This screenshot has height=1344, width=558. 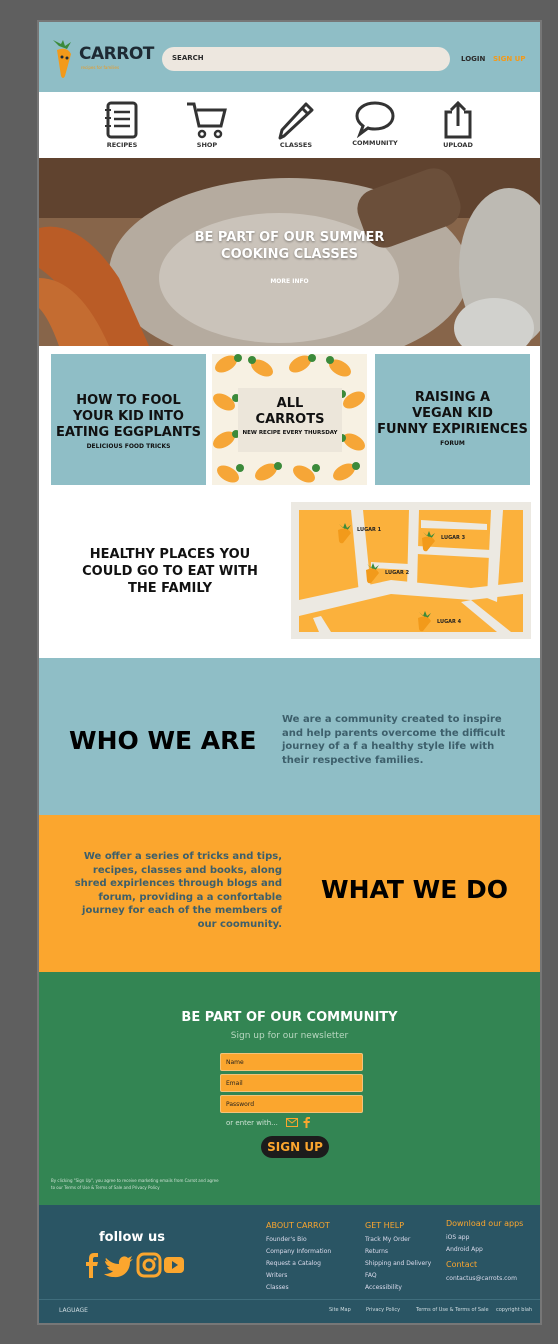 I want to click on youtube-icon, so click(x=174, y=1265).